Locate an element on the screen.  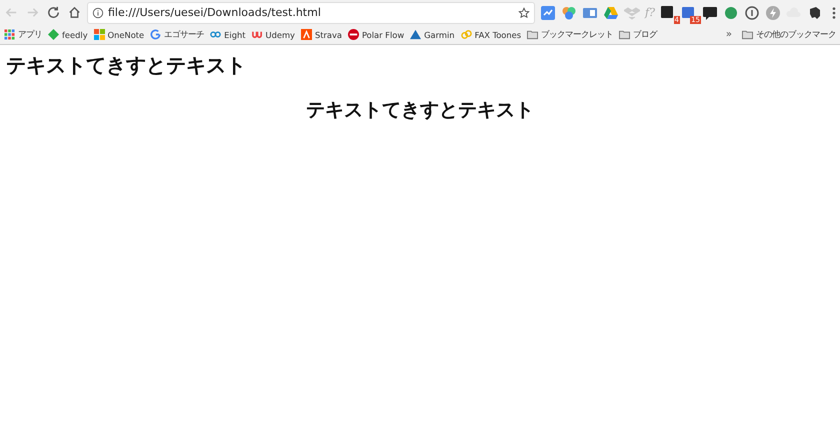
bookmark-item: エゴサーチ is located at coordinates (177, 34).